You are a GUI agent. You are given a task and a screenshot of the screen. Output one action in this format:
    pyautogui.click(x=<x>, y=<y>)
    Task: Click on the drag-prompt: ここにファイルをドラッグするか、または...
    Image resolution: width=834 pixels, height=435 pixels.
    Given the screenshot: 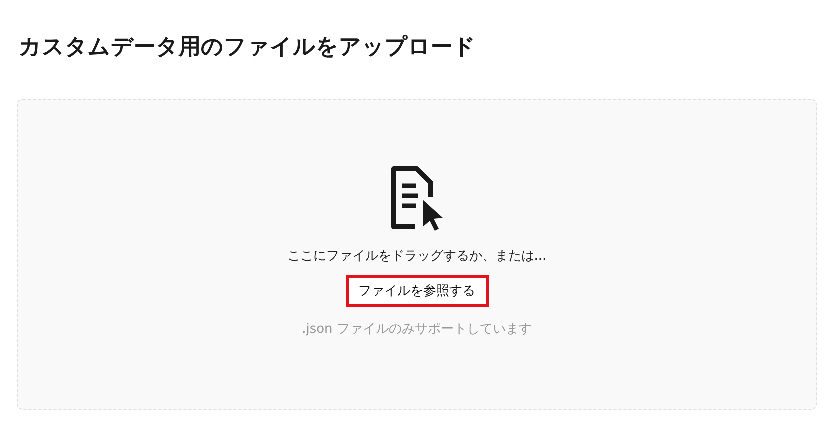 What is the action you would take?
    pyautogui.click(x=417, y=257)
    